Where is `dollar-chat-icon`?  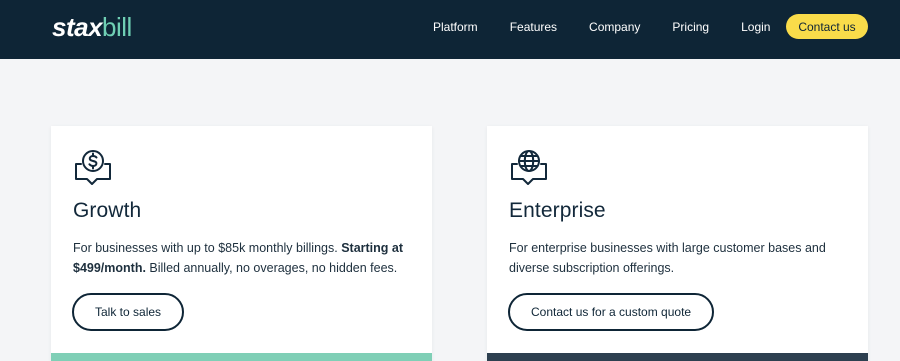 dollar-chat-icon is located at coordinates (93, 167).